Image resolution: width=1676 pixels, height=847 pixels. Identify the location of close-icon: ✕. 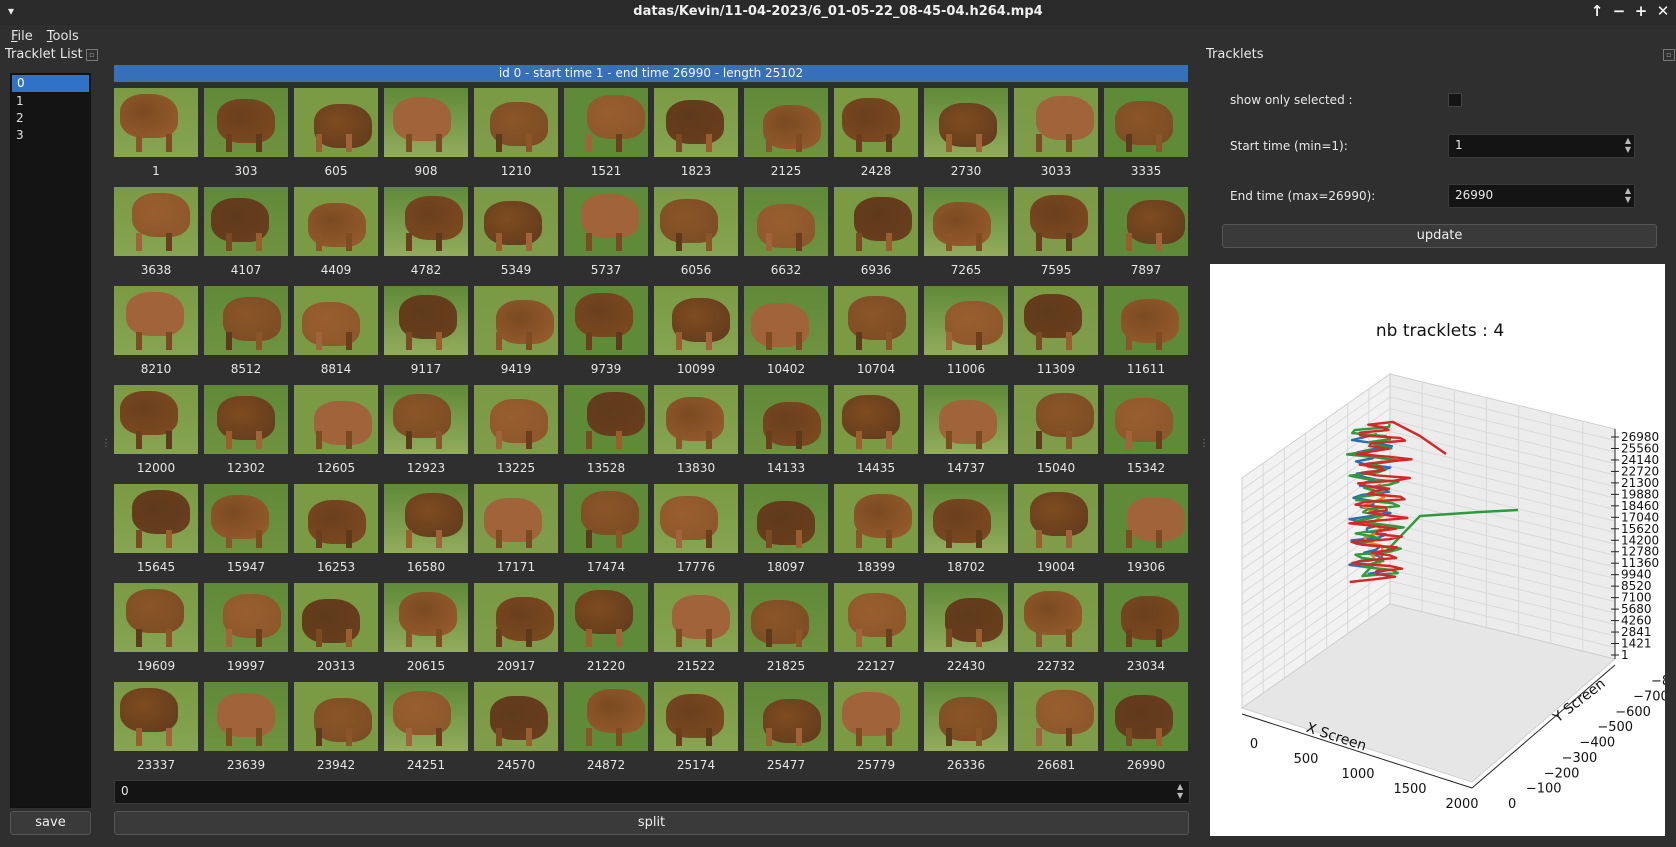
(1663, 11).